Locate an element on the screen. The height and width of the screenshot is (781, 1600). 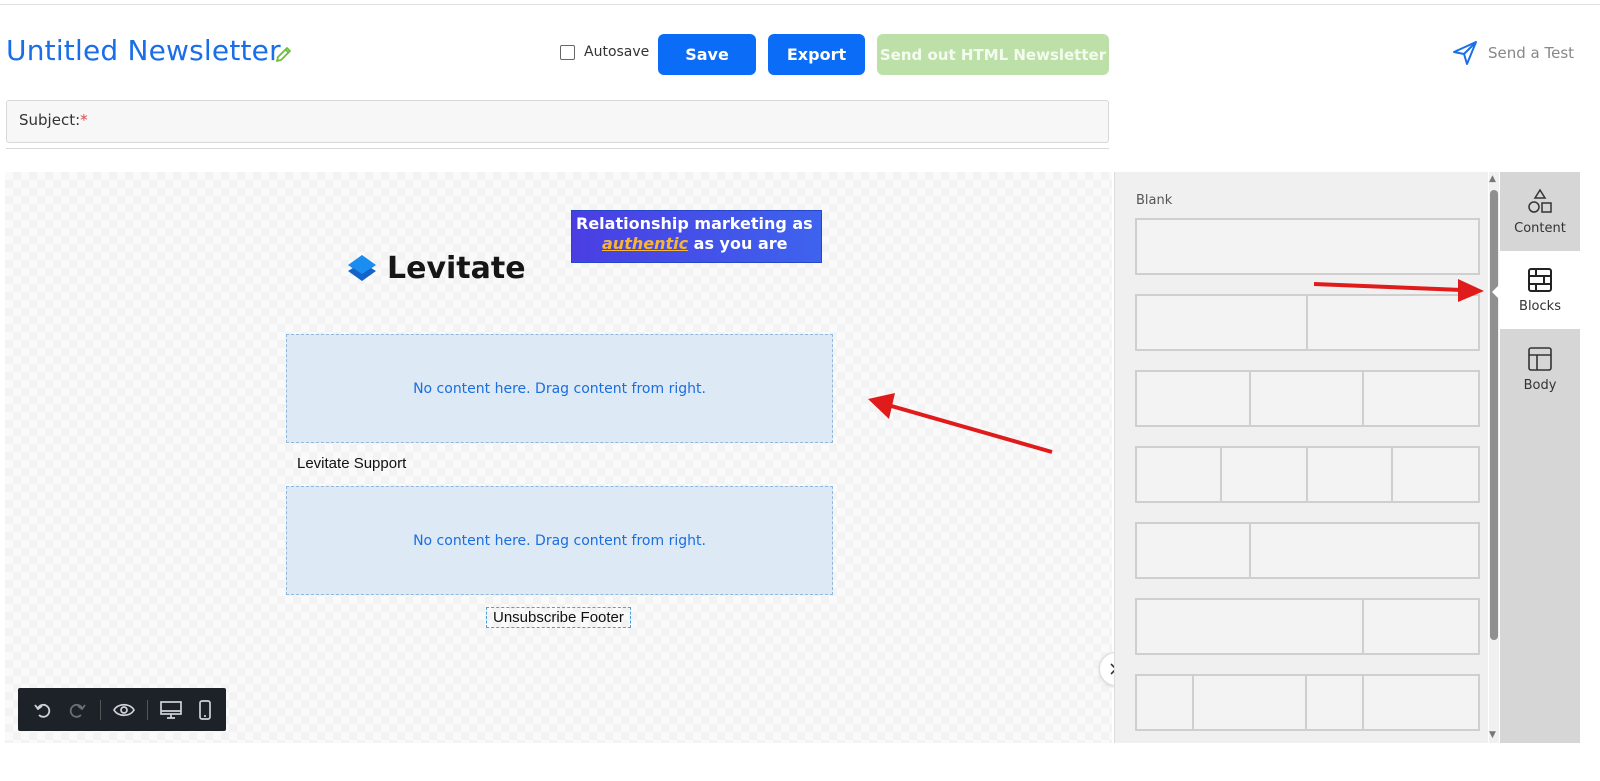
layout-icon is located at coordinates (1540, 358).